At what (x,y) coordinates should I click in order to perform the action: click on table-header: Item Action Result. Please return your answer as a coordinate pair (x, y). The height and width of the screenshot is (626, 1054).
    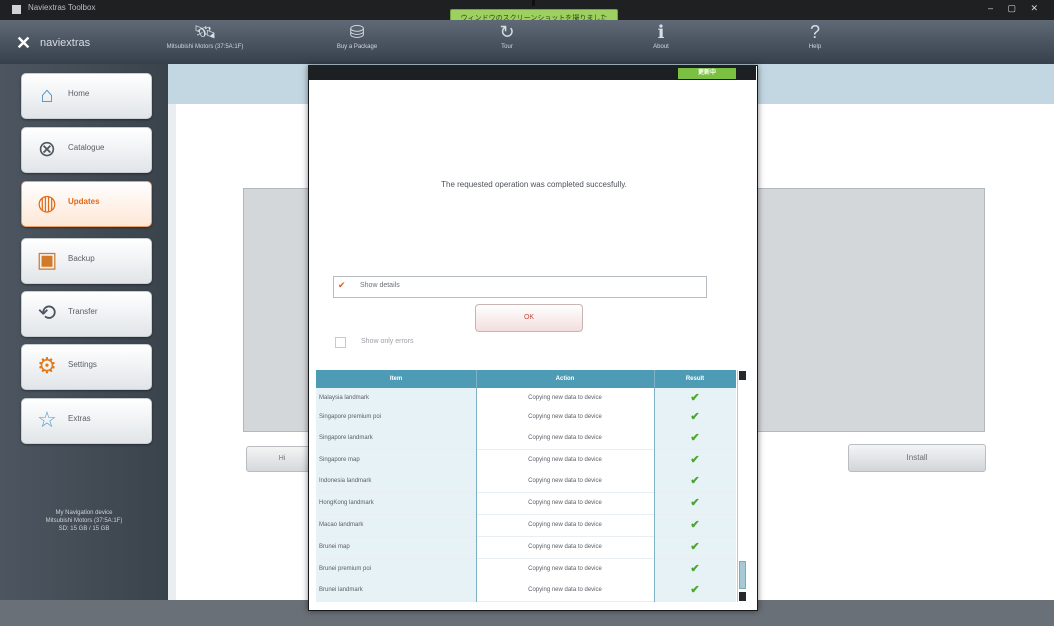
    Looking at the image, I should click on (526, 379).